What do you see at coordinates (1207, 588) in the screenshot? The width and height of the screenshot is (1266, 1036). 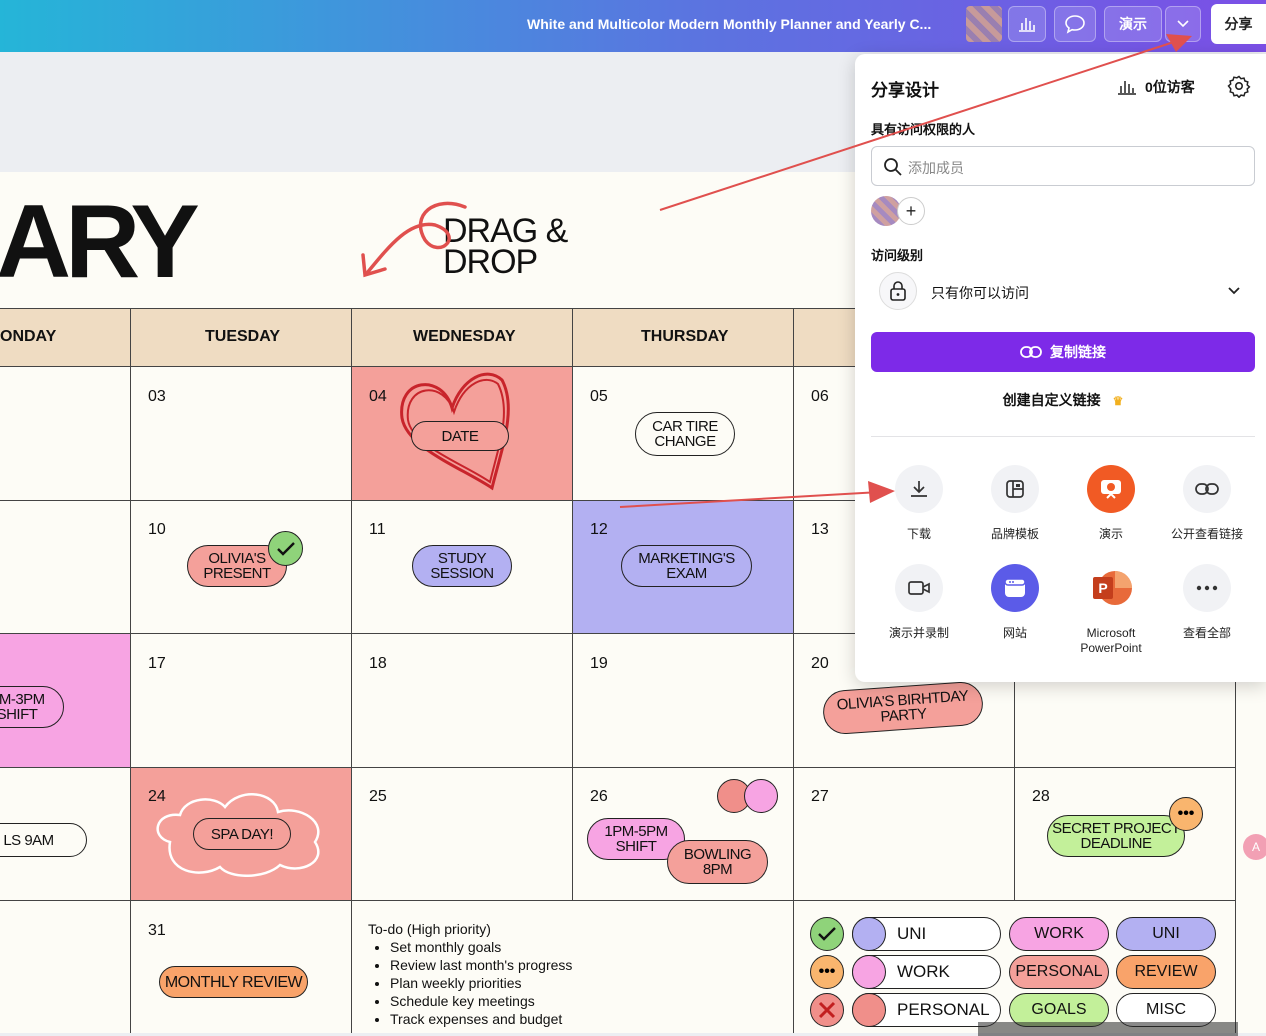 I see `more-icon` at bounding box center [1207, 588].